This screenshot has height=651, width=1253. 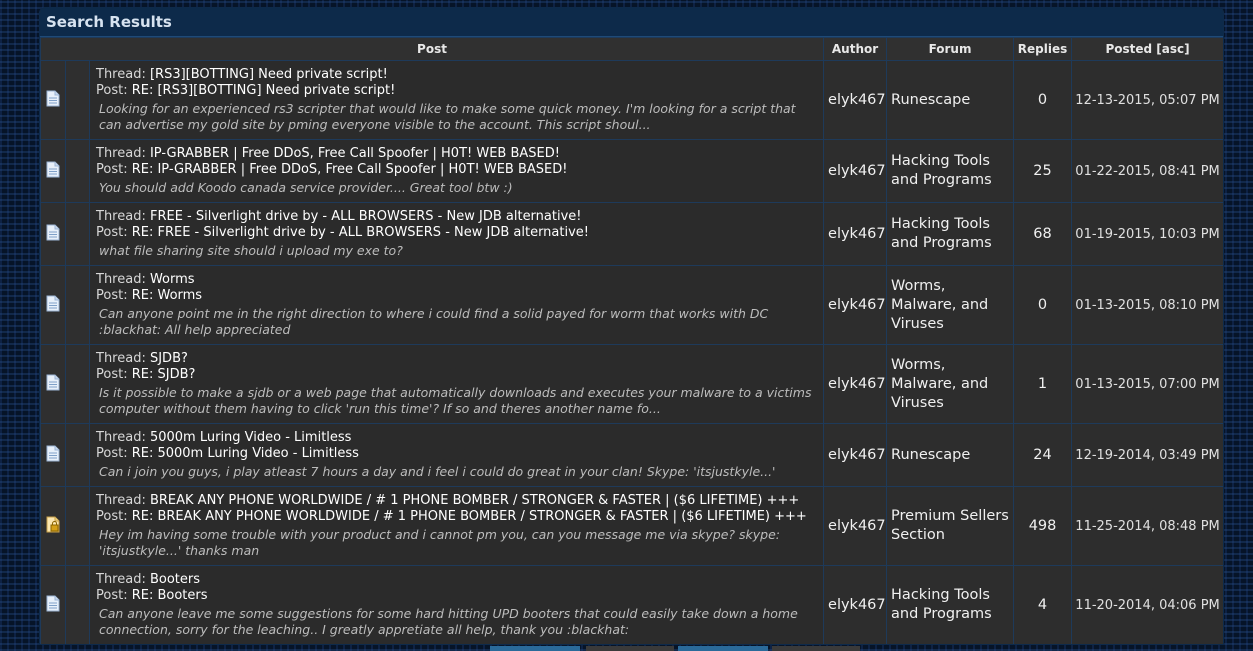 I want to click on replies-count: 68, so click(x=1043, y=234).